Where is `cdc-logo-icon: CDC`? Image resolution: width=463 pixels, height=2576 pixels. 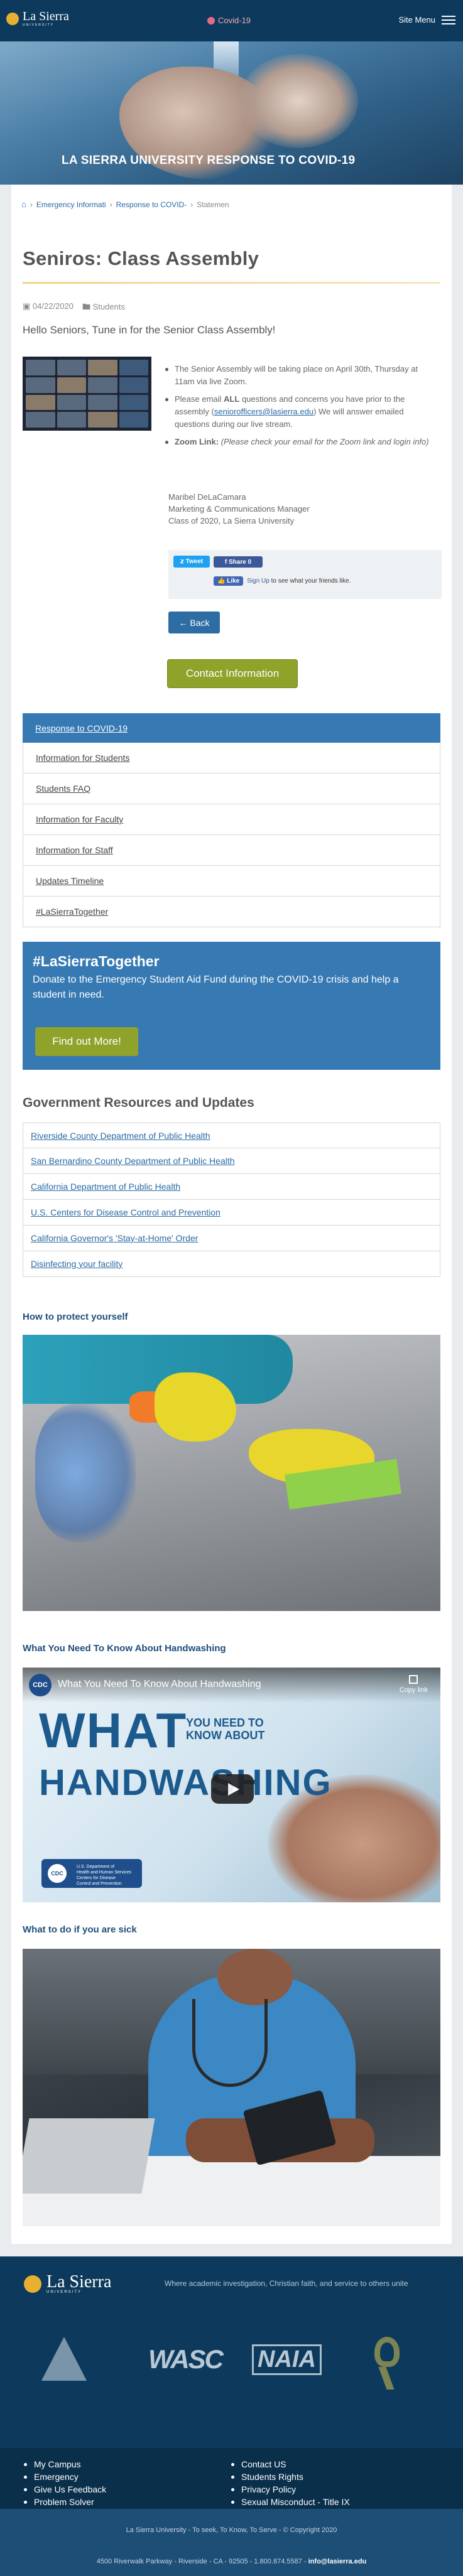
cdc-logo-icon: CDC is located at coordinates (57, 1873).